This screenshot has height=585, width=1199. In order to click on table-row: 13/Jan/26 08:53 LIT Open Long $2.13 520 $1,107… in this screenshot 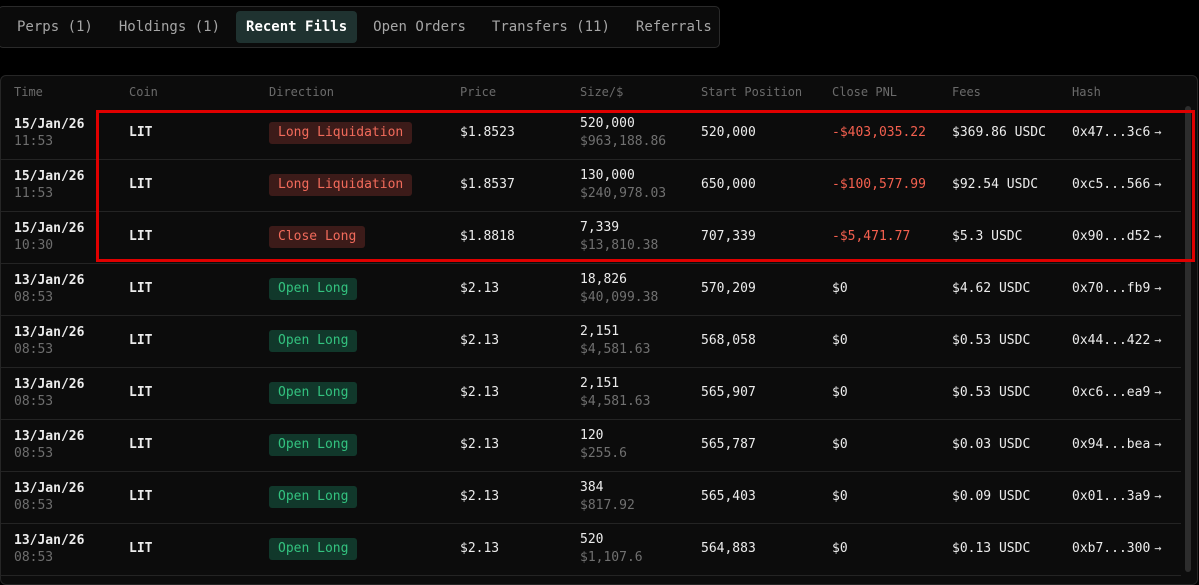, I will do `click(591, 550)`.